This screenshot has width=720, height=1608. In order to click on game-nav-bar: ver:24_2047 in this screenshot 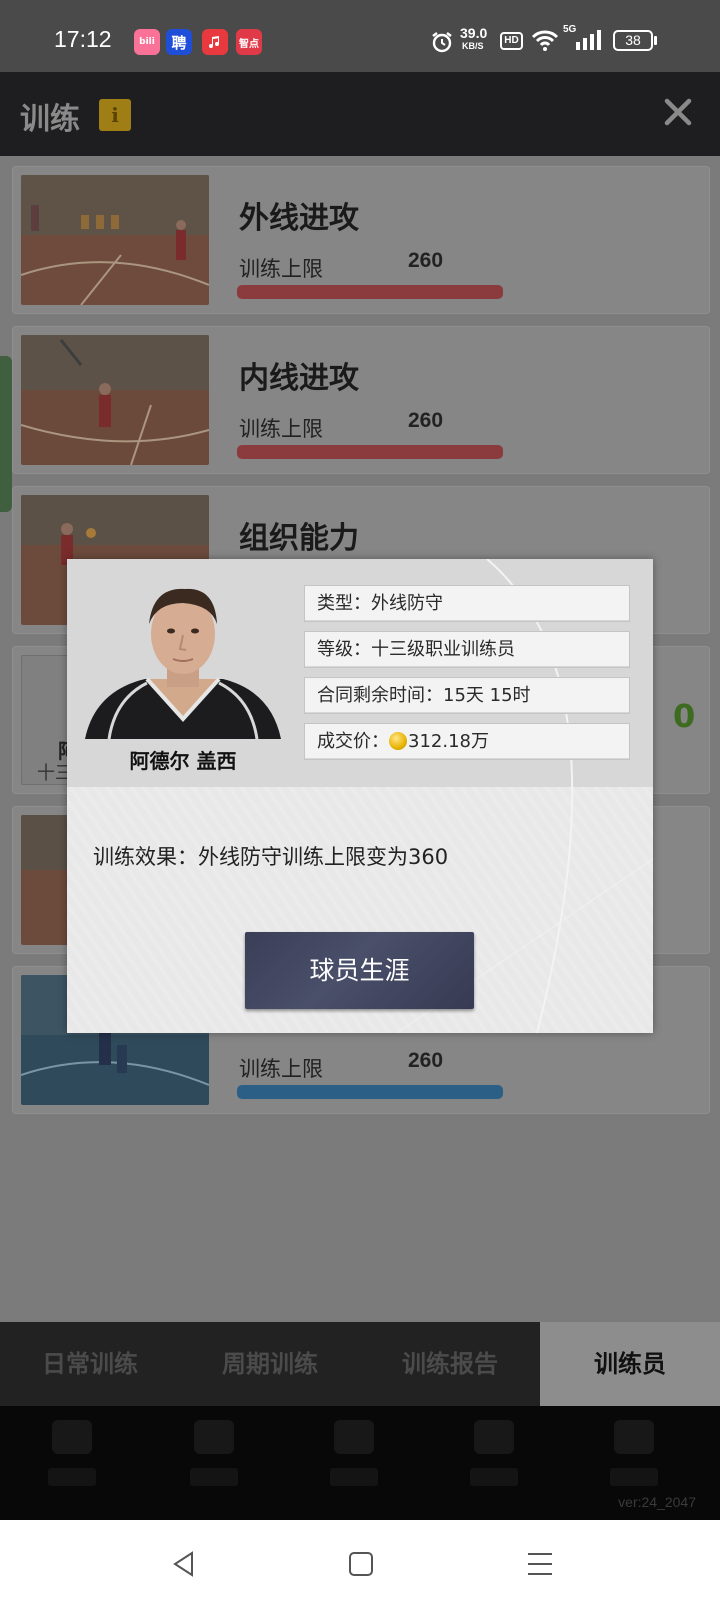, I will do `click(360, 1463)`.